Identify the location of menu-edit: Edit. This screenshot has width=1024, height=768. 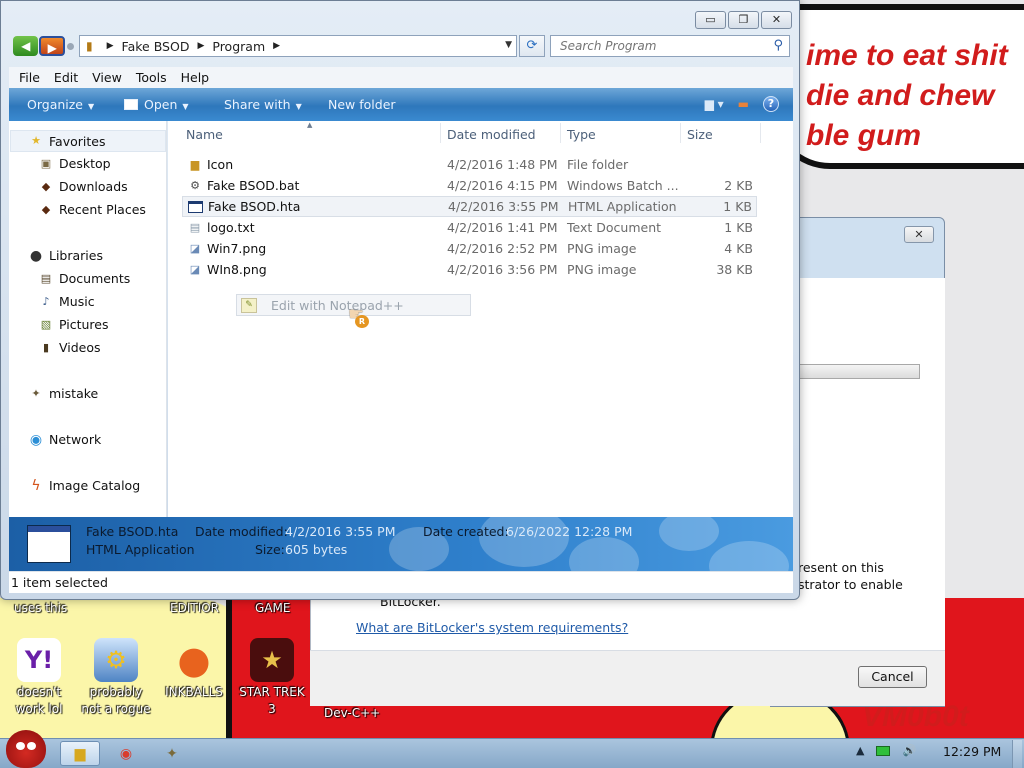
(66, 77).